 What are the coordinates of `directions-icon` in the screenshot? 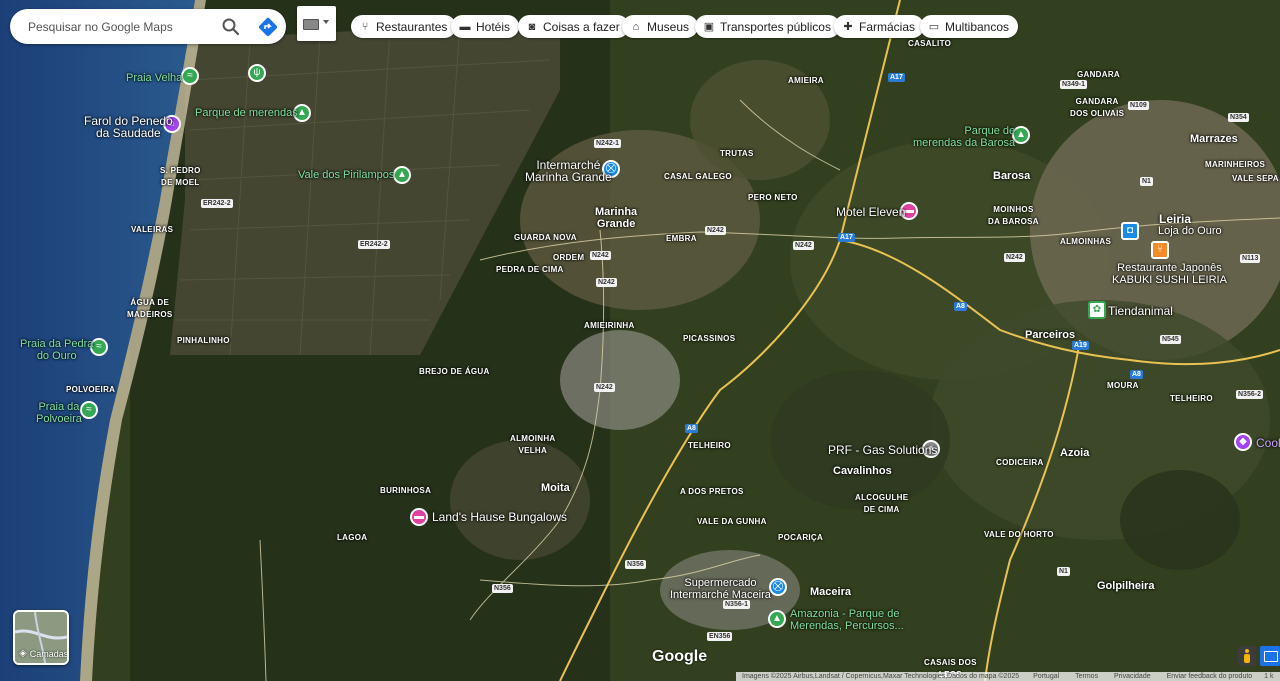 It's located at (268, 27).